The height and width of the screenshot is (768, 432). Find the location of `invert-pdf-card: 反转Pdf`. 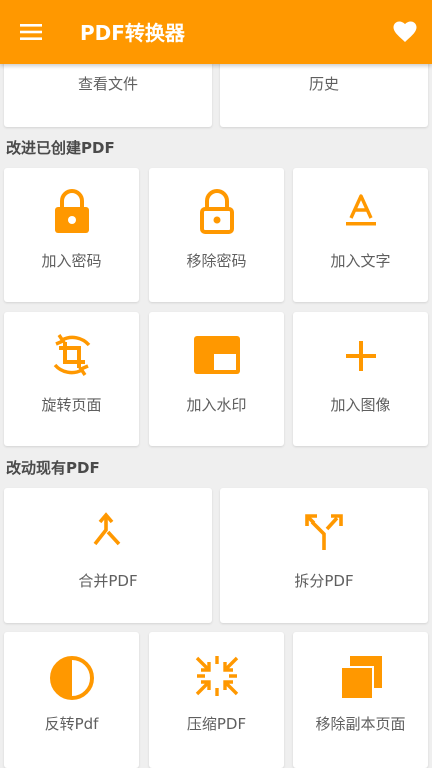

invert-pdf-card: 反转Pdf is located at coordinates (71, 700).